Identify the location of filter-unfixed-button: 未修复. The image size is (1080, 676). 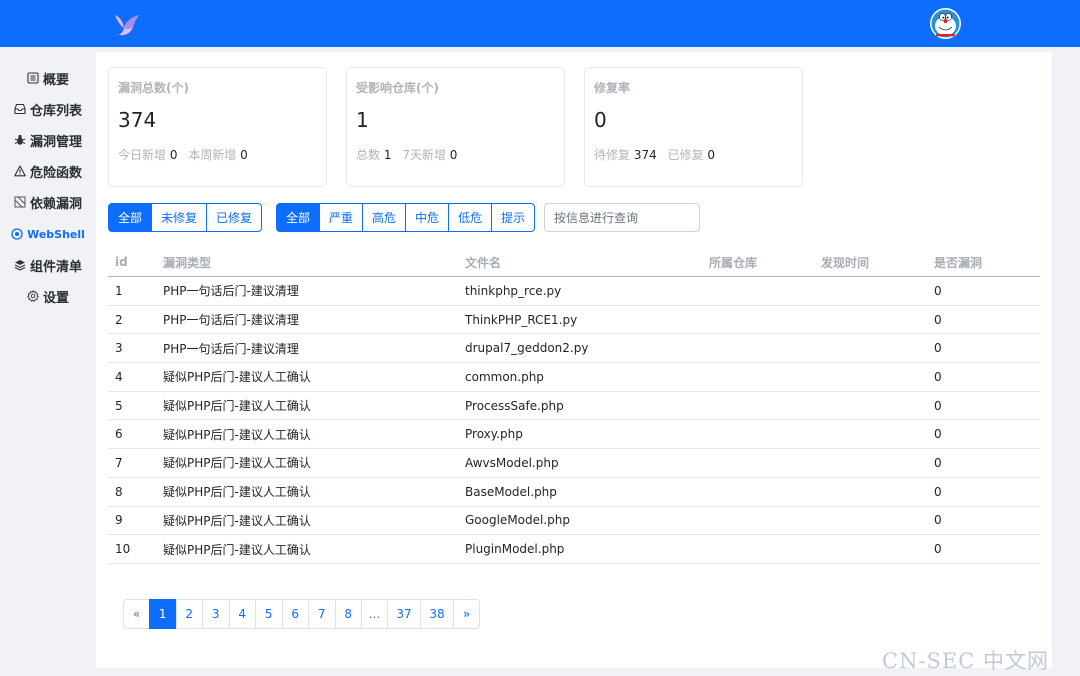
(179, 217).